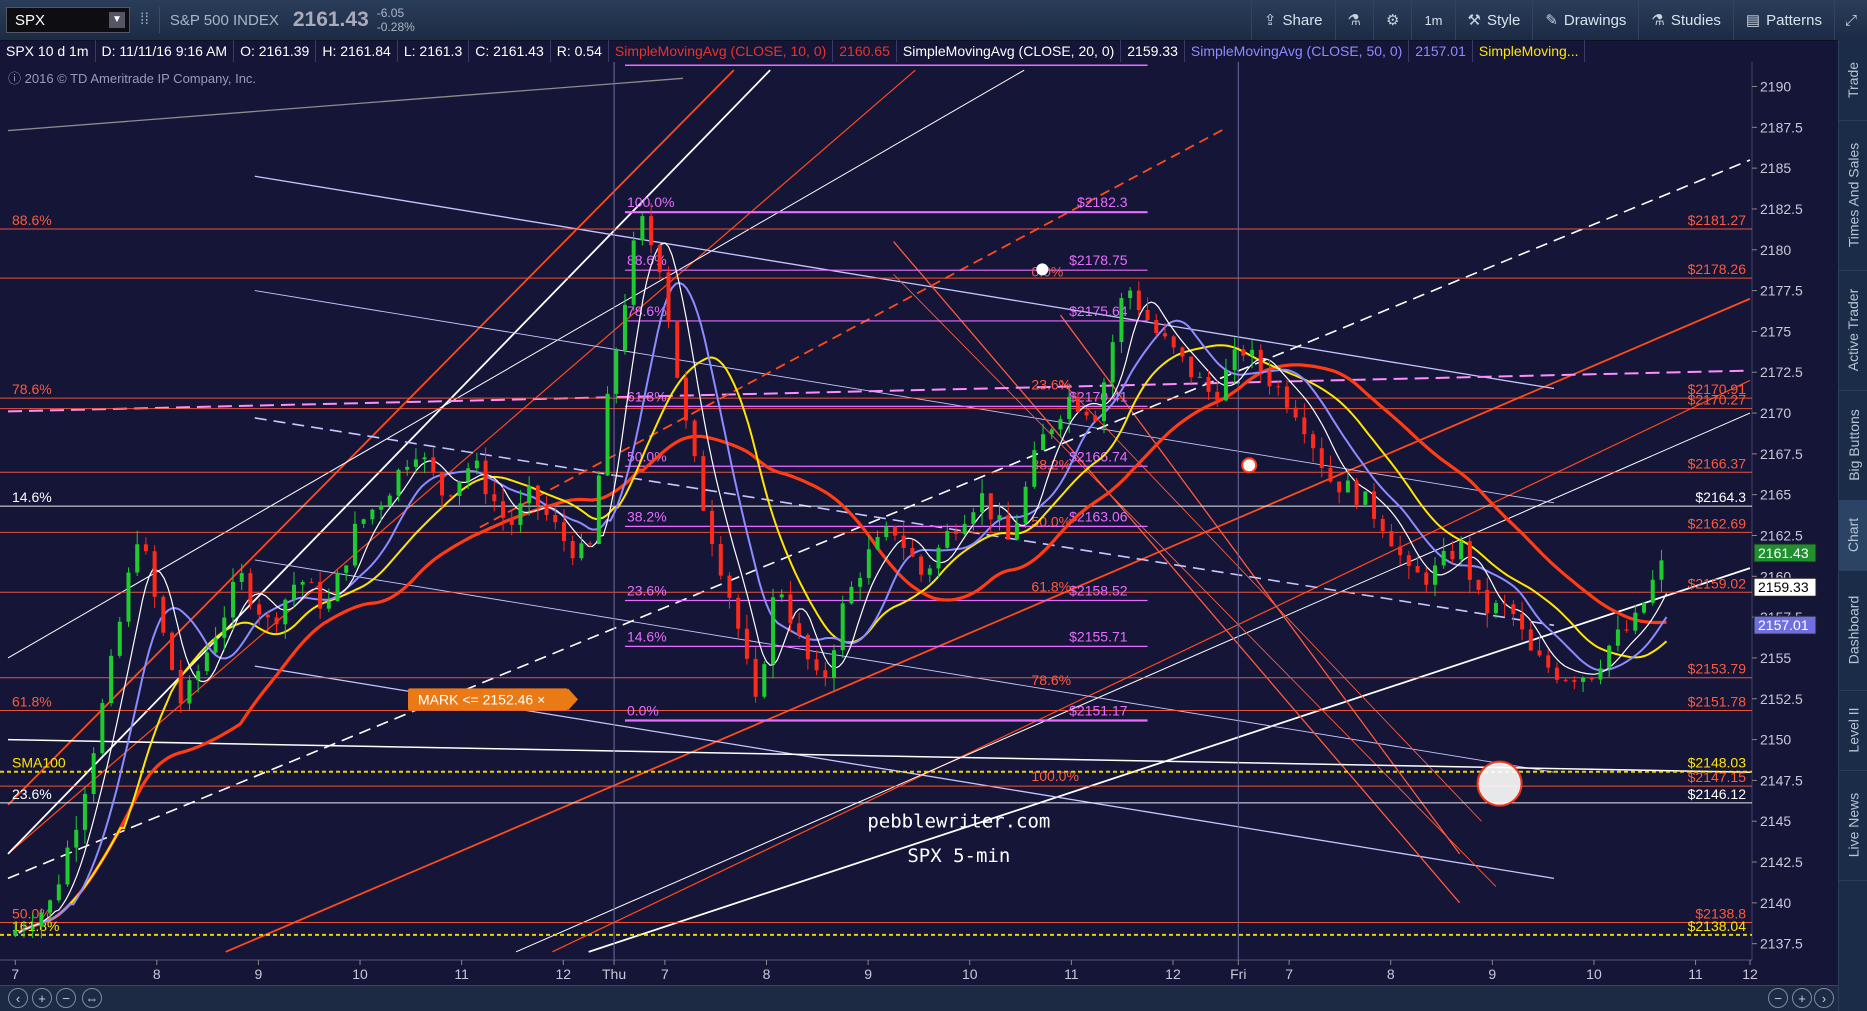  Describe the element at coordinates (1098, 710) in the screenshot. I see `fib-price-label: $2151.17` at that location.